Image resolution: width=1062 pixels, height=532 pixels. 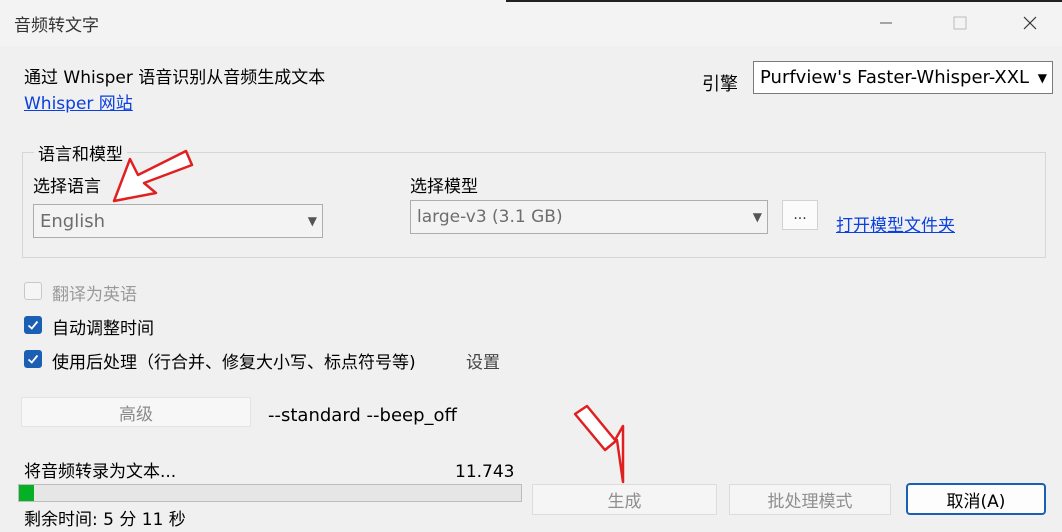 I want to click on translate-label: 翻译为英语, so click(x=94, y=295).